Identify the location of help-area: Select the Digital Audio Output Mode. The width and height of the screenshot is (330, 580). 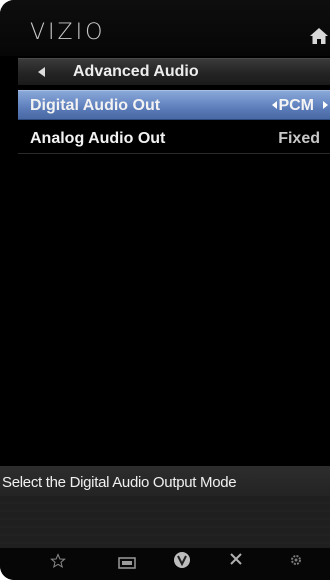
(165, 507).